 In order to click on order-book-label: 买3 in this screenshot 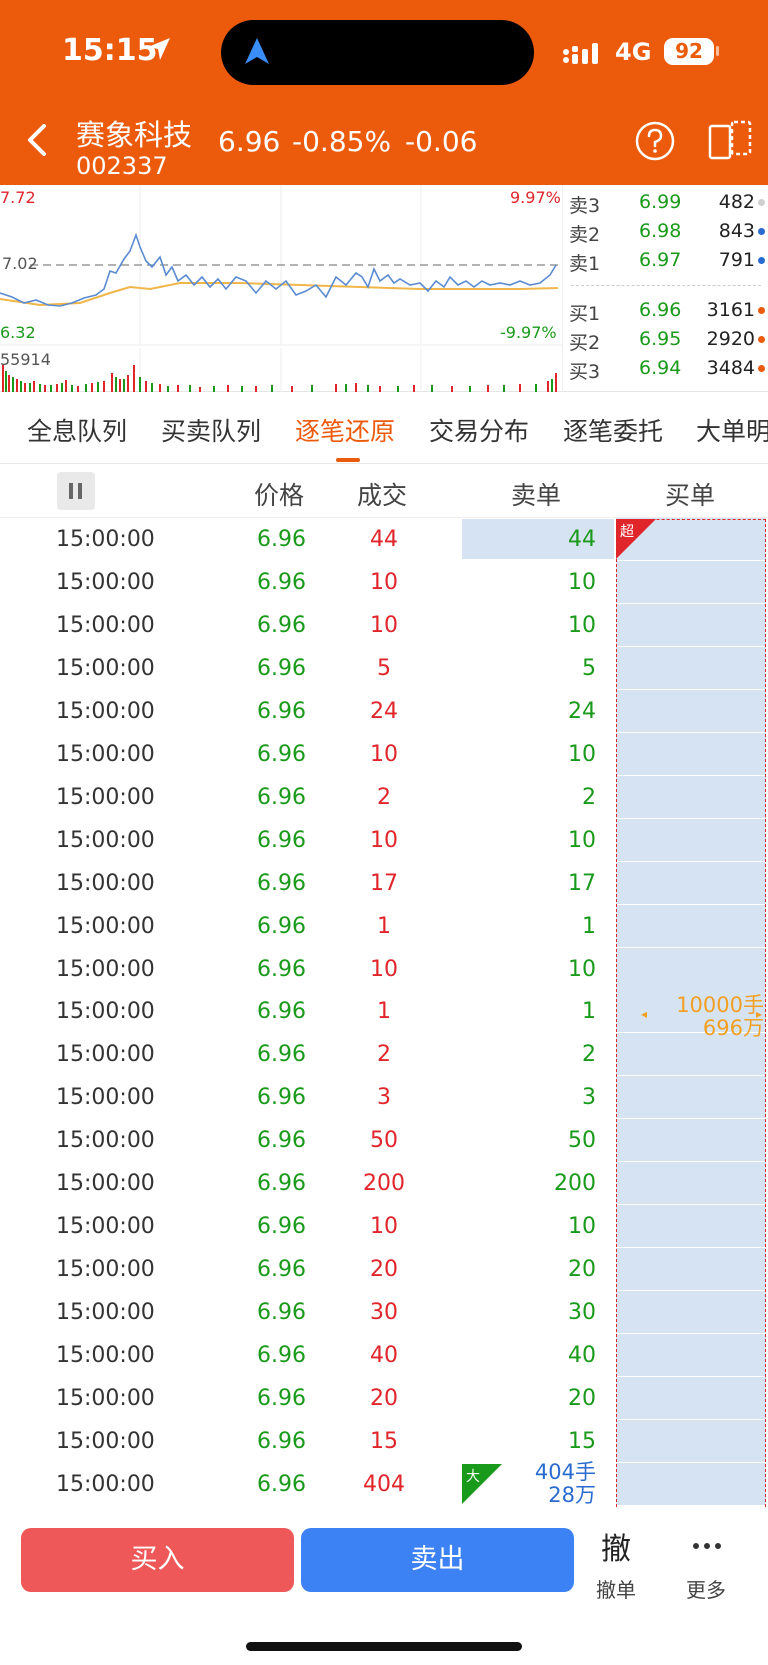, I will do `click(585, 372)`.